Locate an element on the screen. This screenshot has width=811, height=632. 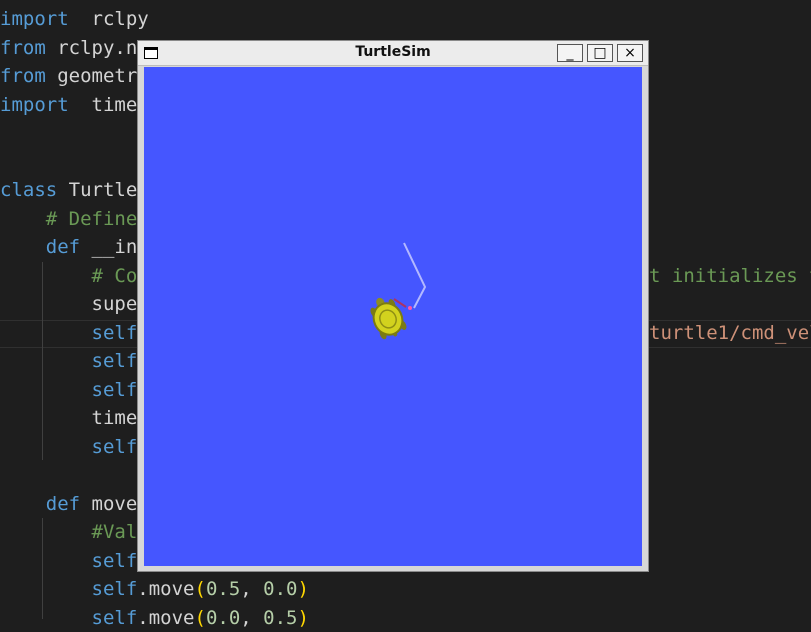
code-line: from geometry is located at coordinates (74, 76).